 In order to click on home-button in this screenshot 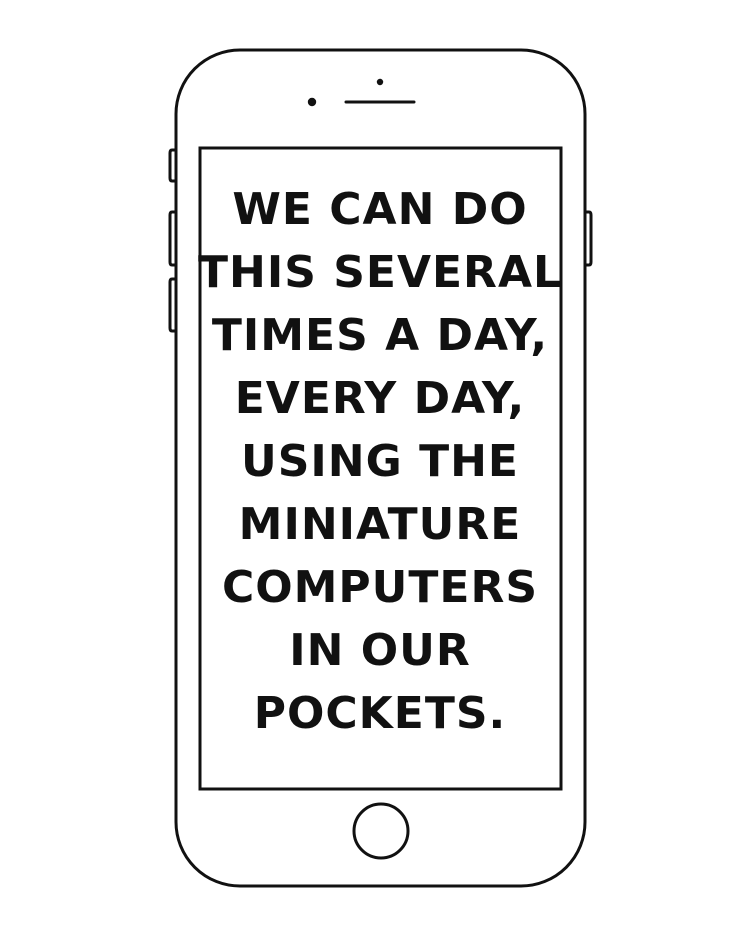, I will do `click(381, 831)`.